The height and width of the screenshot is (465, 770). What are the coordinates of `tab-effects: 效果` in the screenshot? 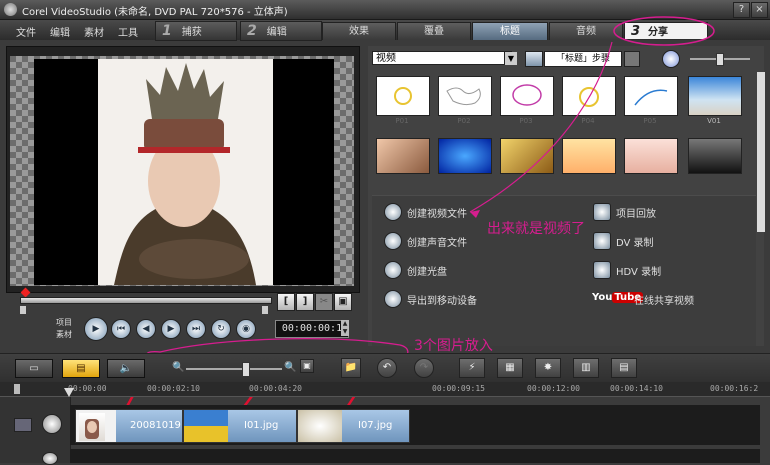 It's located at (359, 31).